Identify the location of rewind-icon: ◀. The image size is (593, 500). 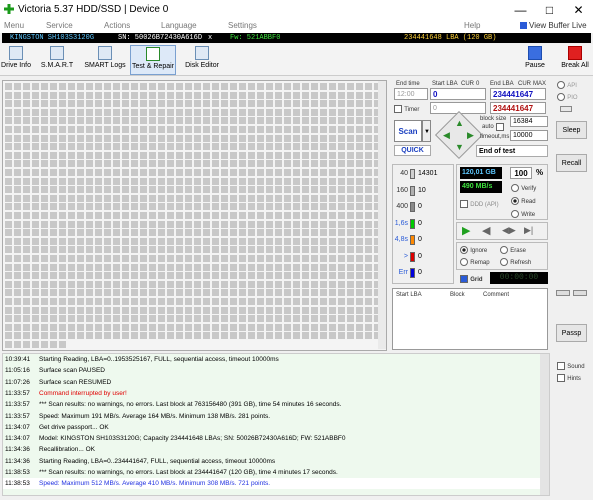
(486, 230).